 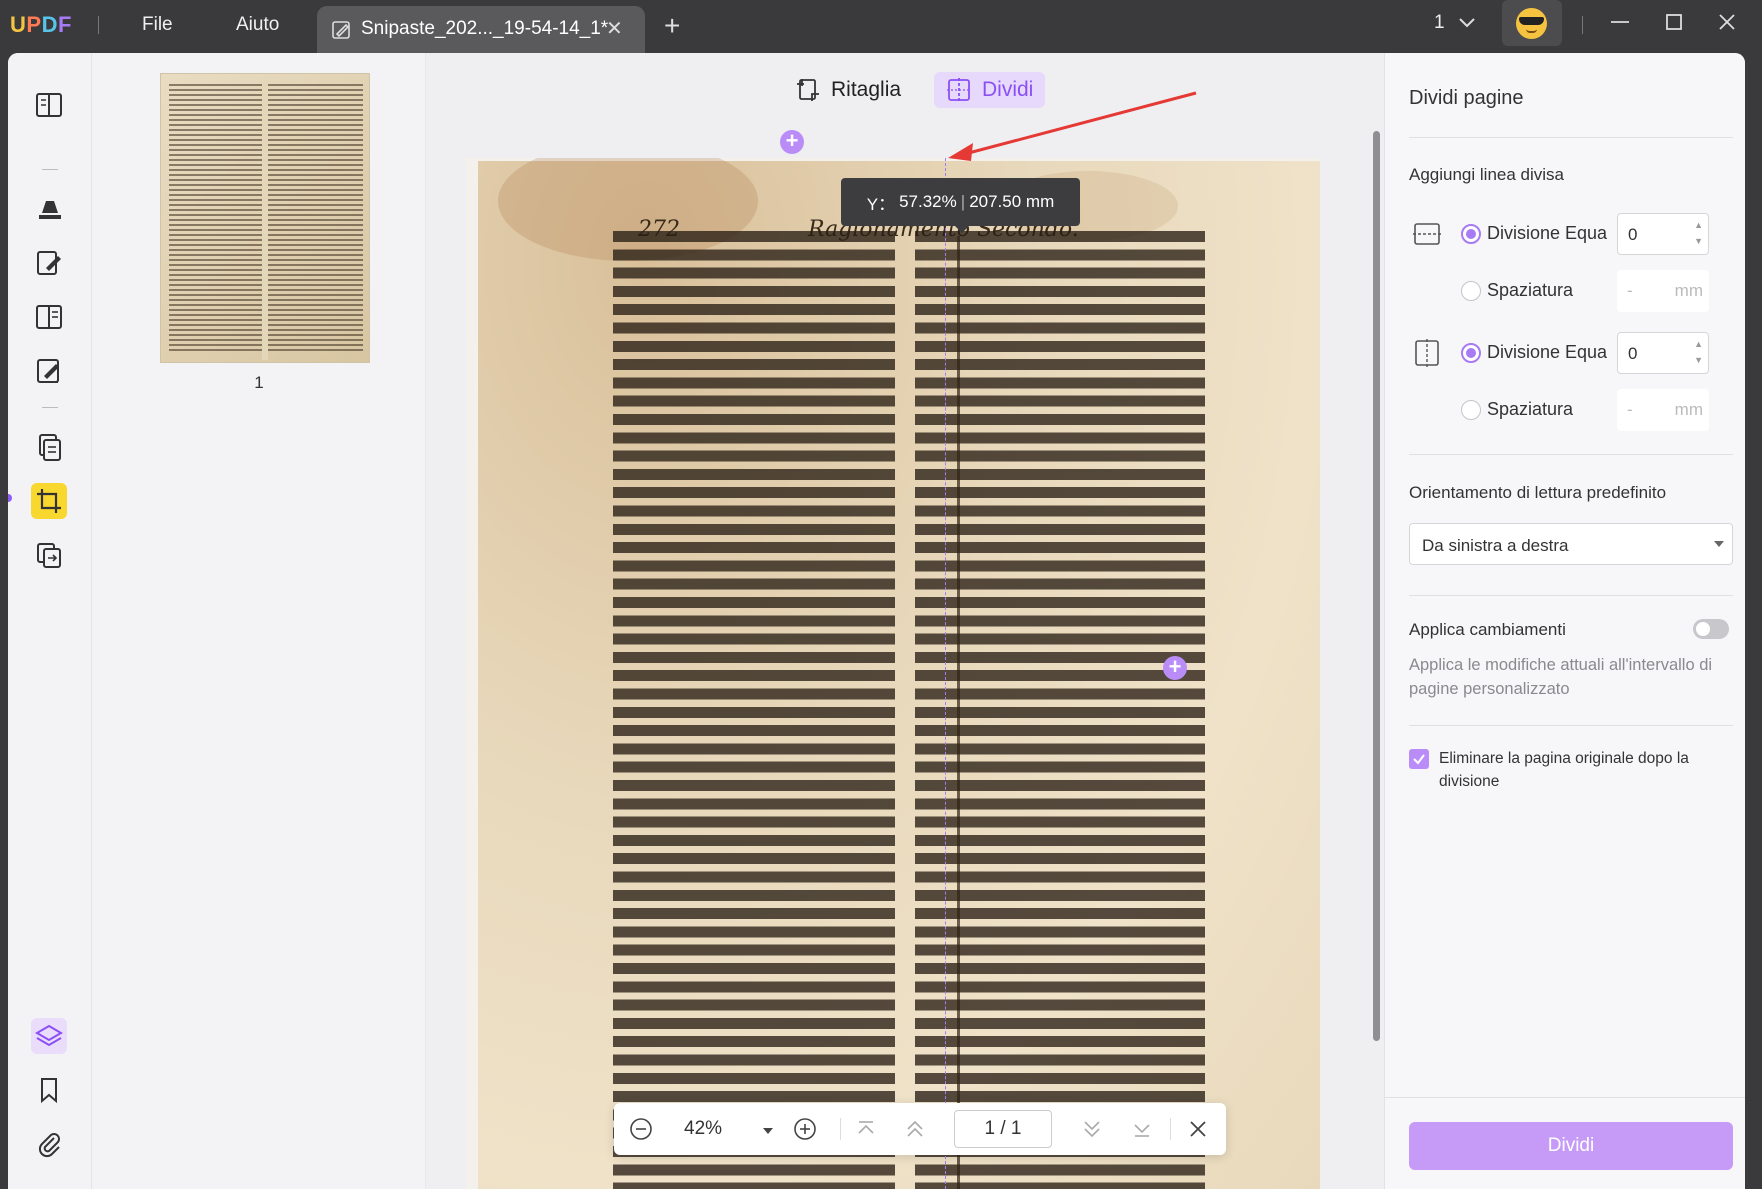 What do you see at coordinates (49, 555) in the screenshot?
I see `convert-icon` at bounding box center [49, 555].